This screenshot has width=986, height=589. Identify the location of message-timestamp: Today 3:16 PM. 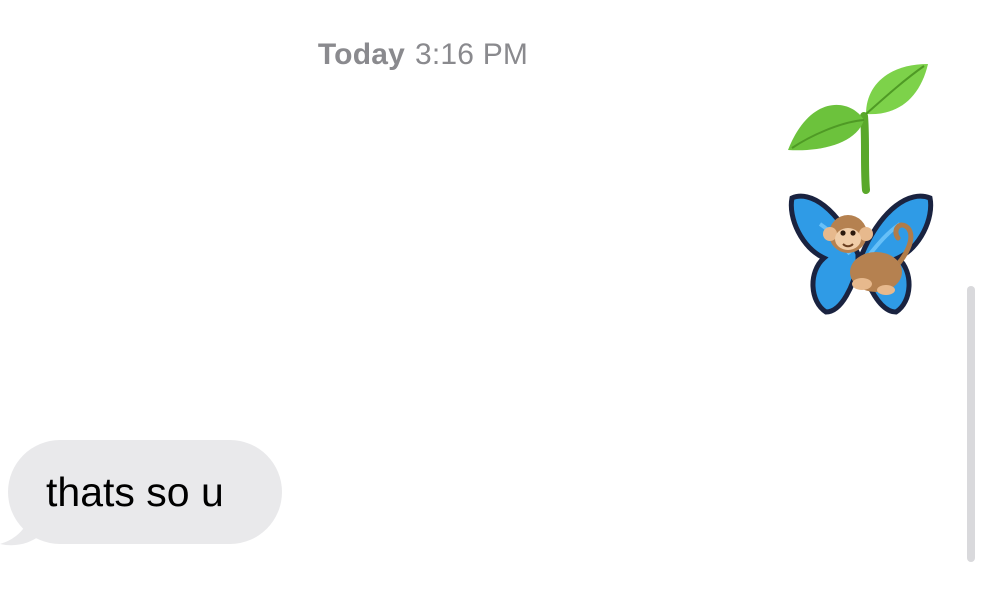
(423, 55).